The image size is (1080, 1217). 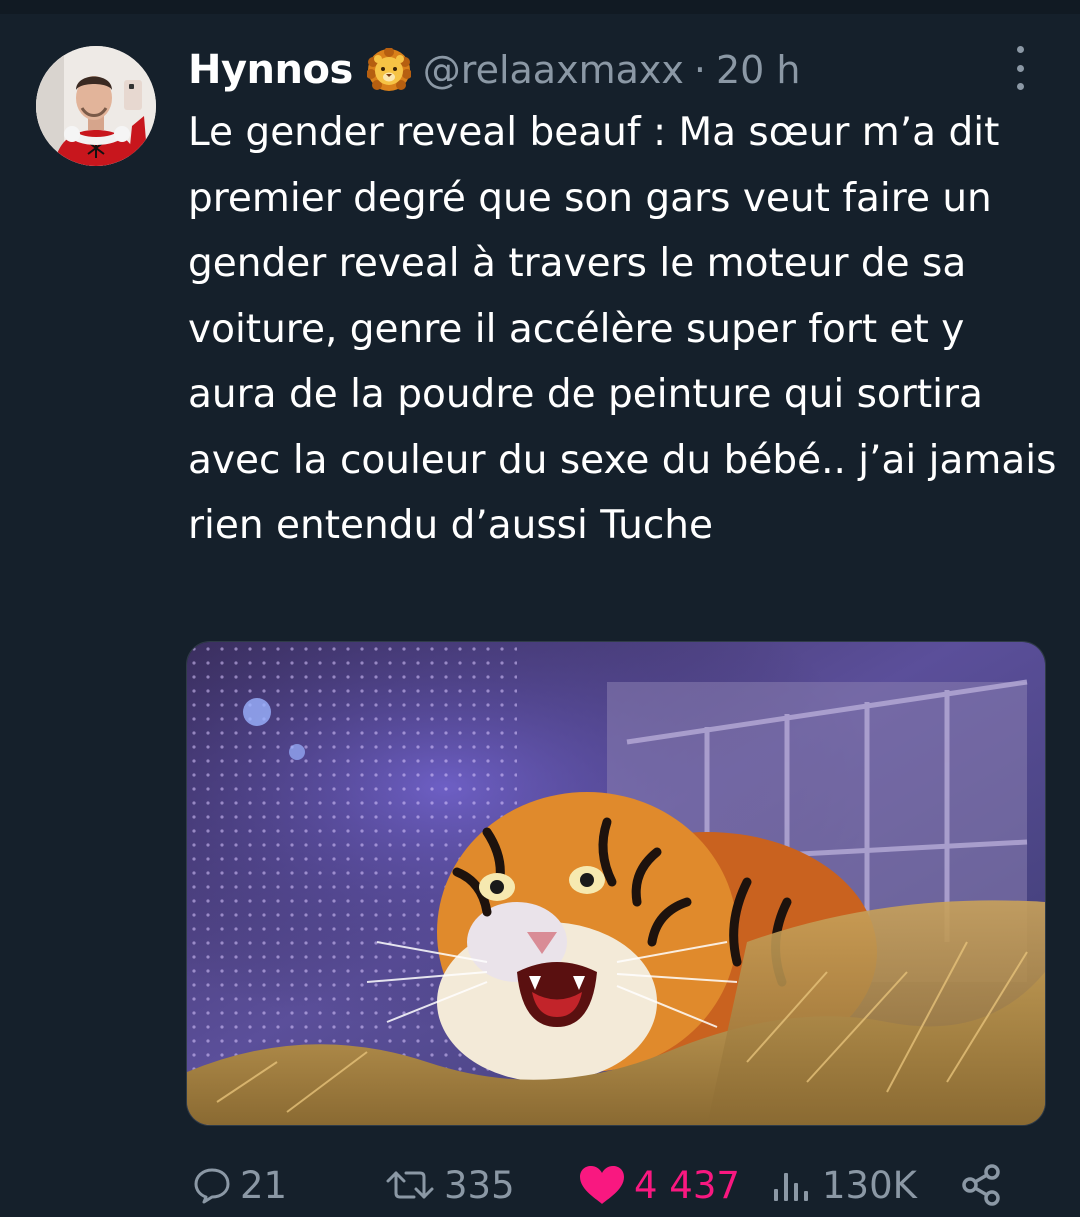 What do you see at coordinates (791, 1187) in the screenshot?
I see `views-bar-chart-icon` at bounding box center [791, 1187].